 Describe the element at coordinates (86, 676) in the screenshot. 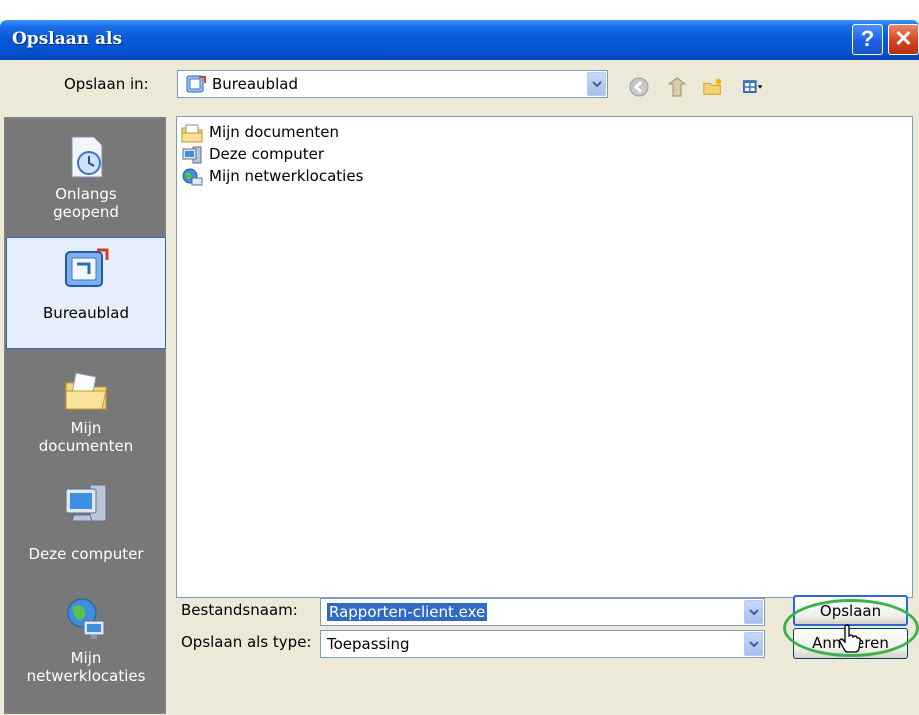

I see `places-item-label-line2: netwerklocaties` at that location.